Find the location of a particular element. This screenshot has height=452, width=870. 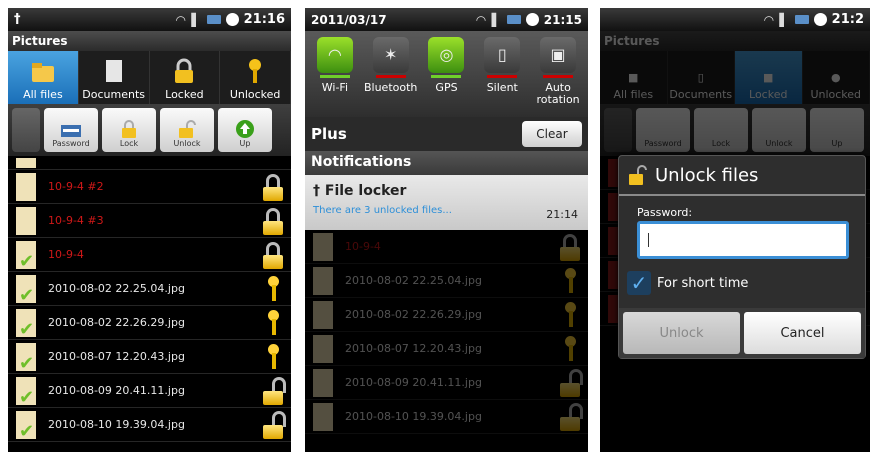

tab-locked: Locked is located at coordinates (185, 77).